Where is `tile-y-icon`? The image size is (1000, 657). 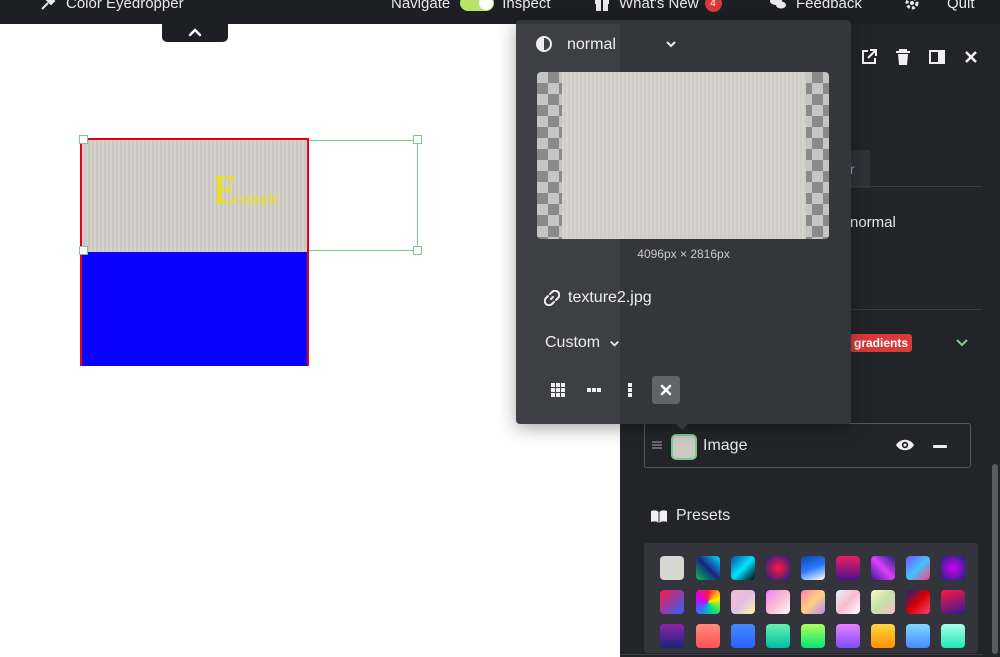 tile-y-icon is located at coordinates (630, 390).